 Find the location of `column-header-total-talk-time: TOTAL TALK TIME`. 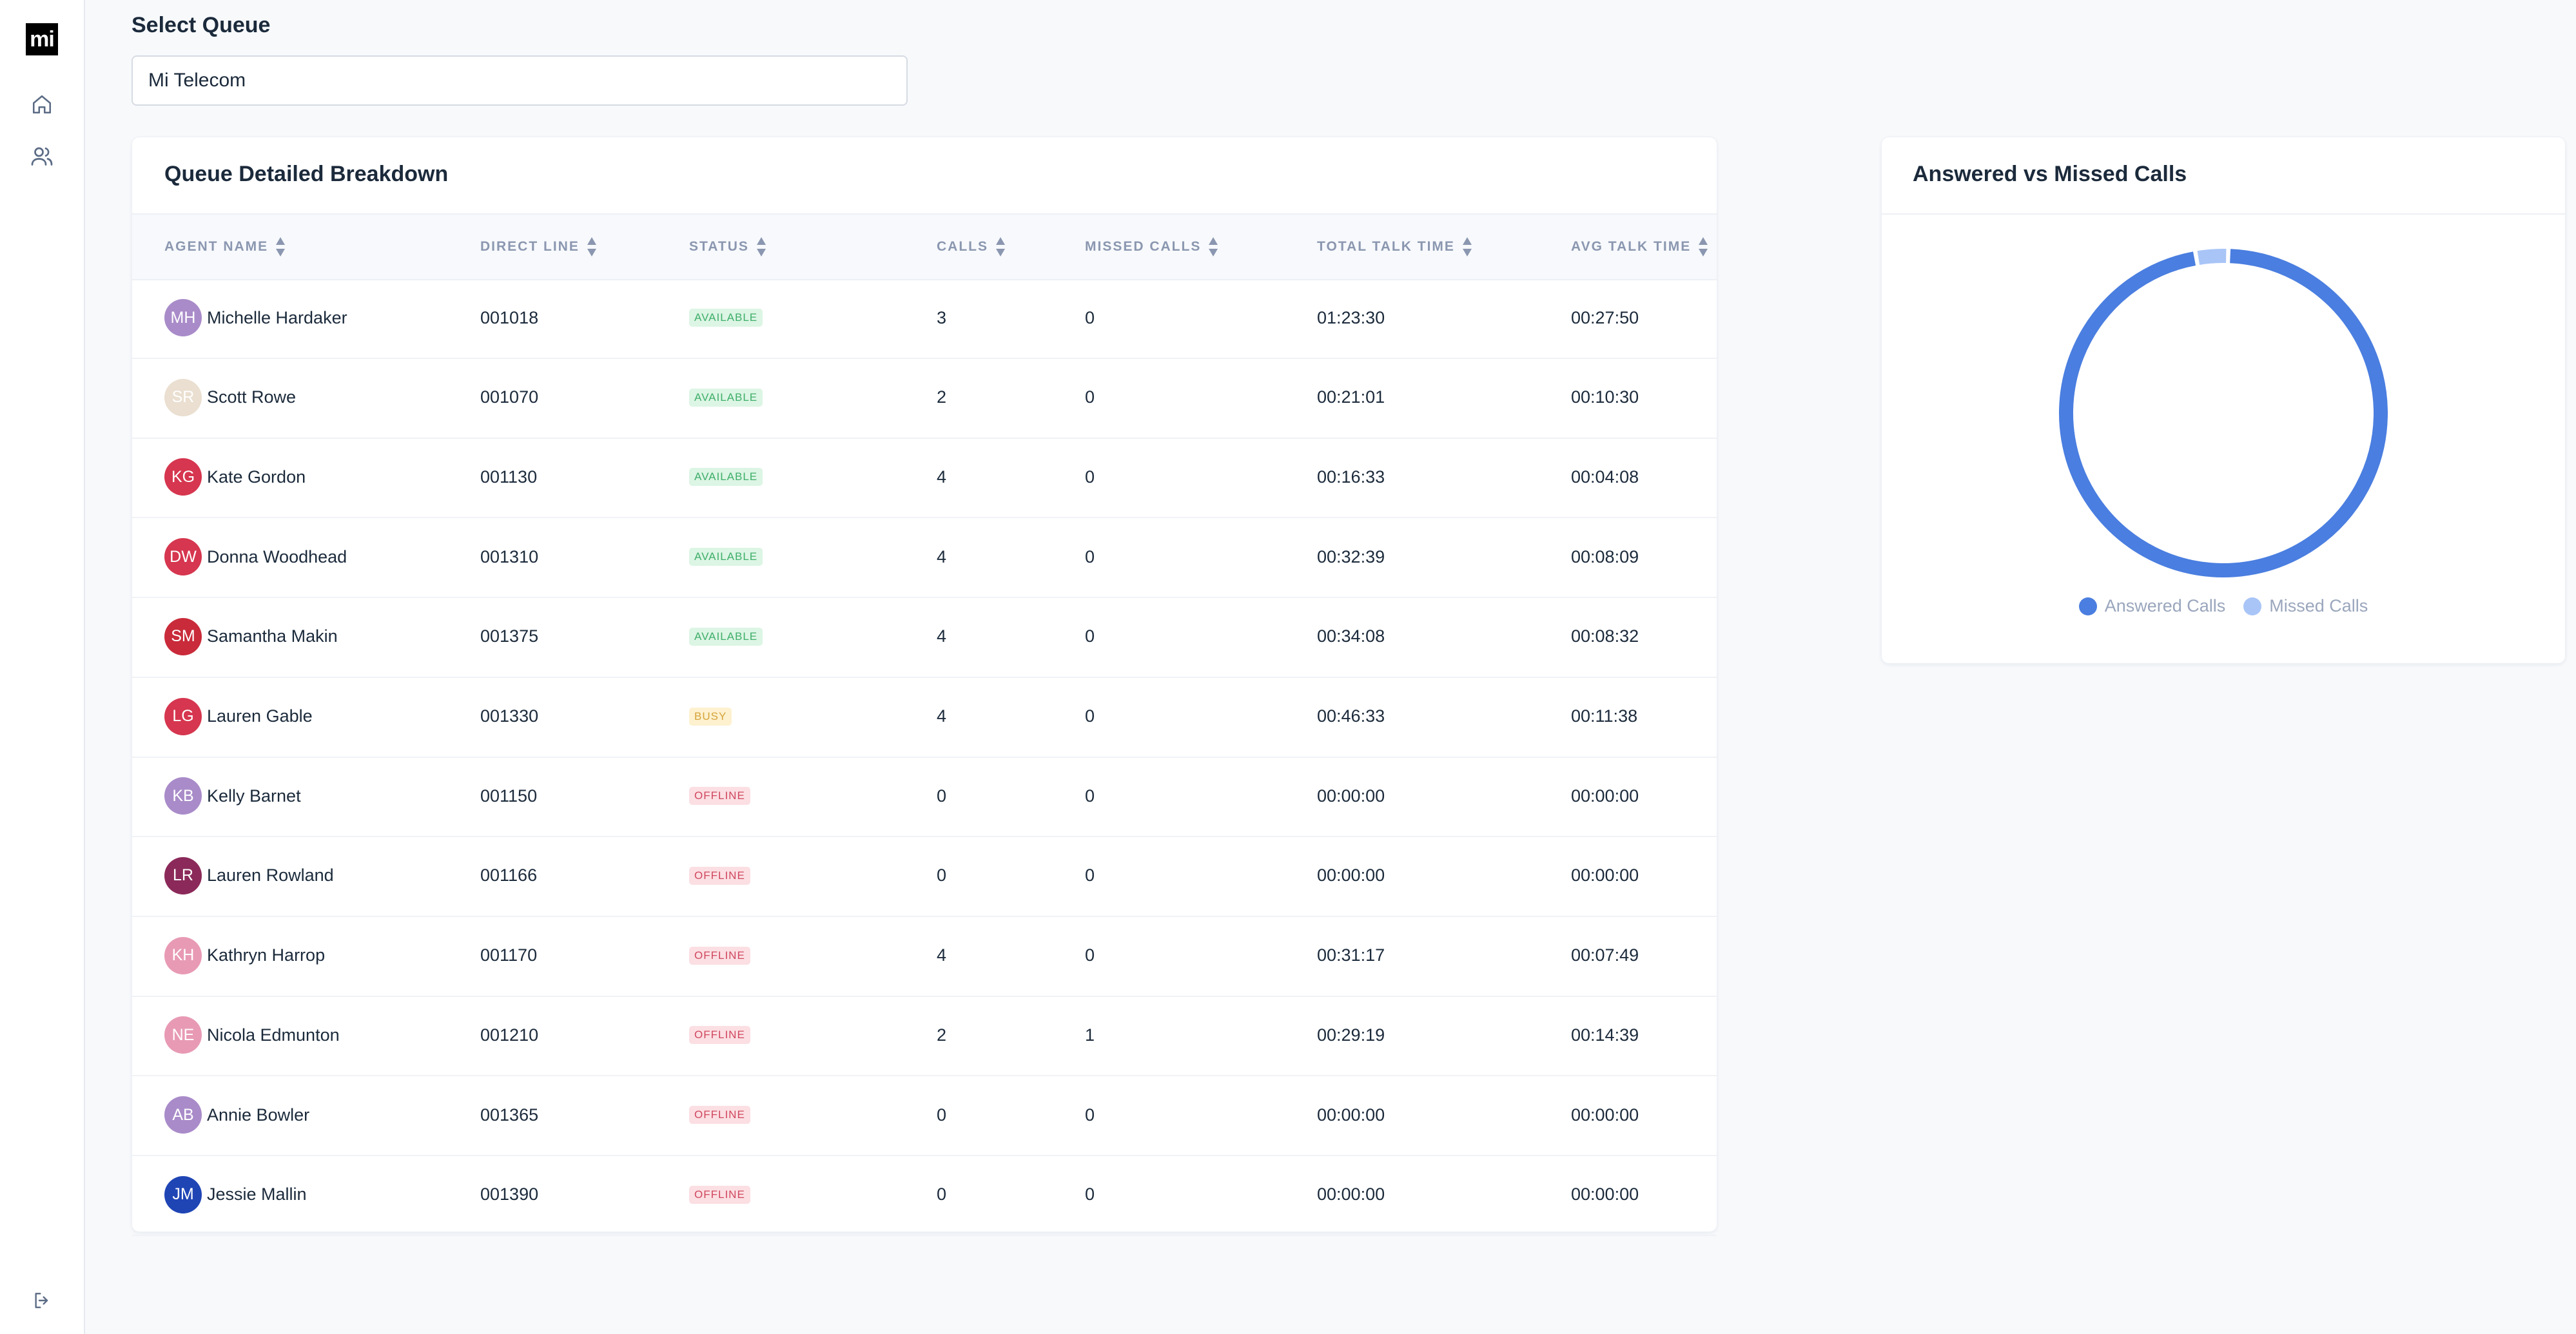

column-header-total-talk-time: TOTAL TALK TIME is located at coordinates (1395, 247).